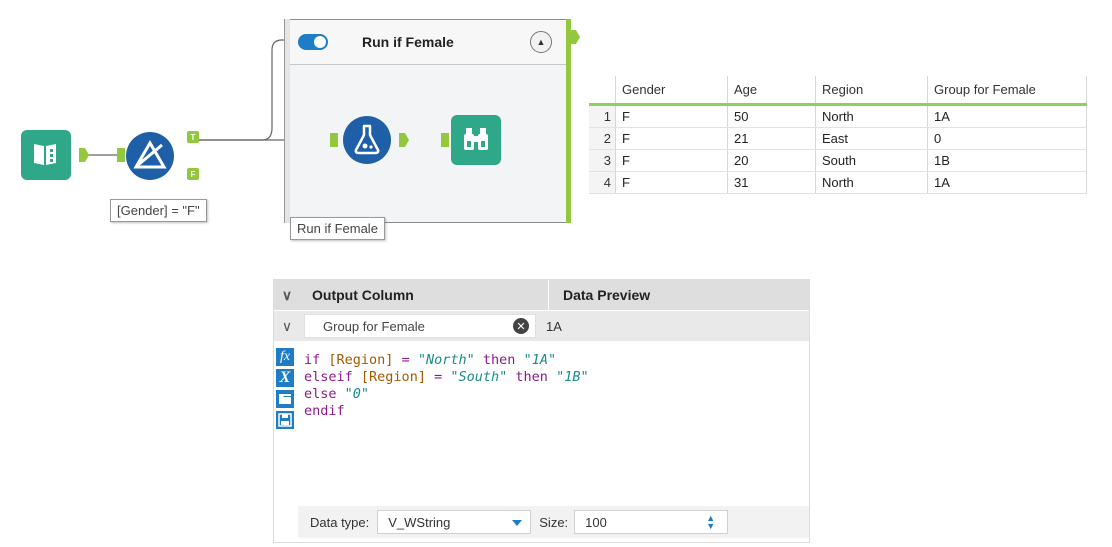 The image size is (1112, 547). What do you see at coordinates (340, 522) in the screenshot?
I see `data-type-label: Data type:` at bounding box center [340, 522].